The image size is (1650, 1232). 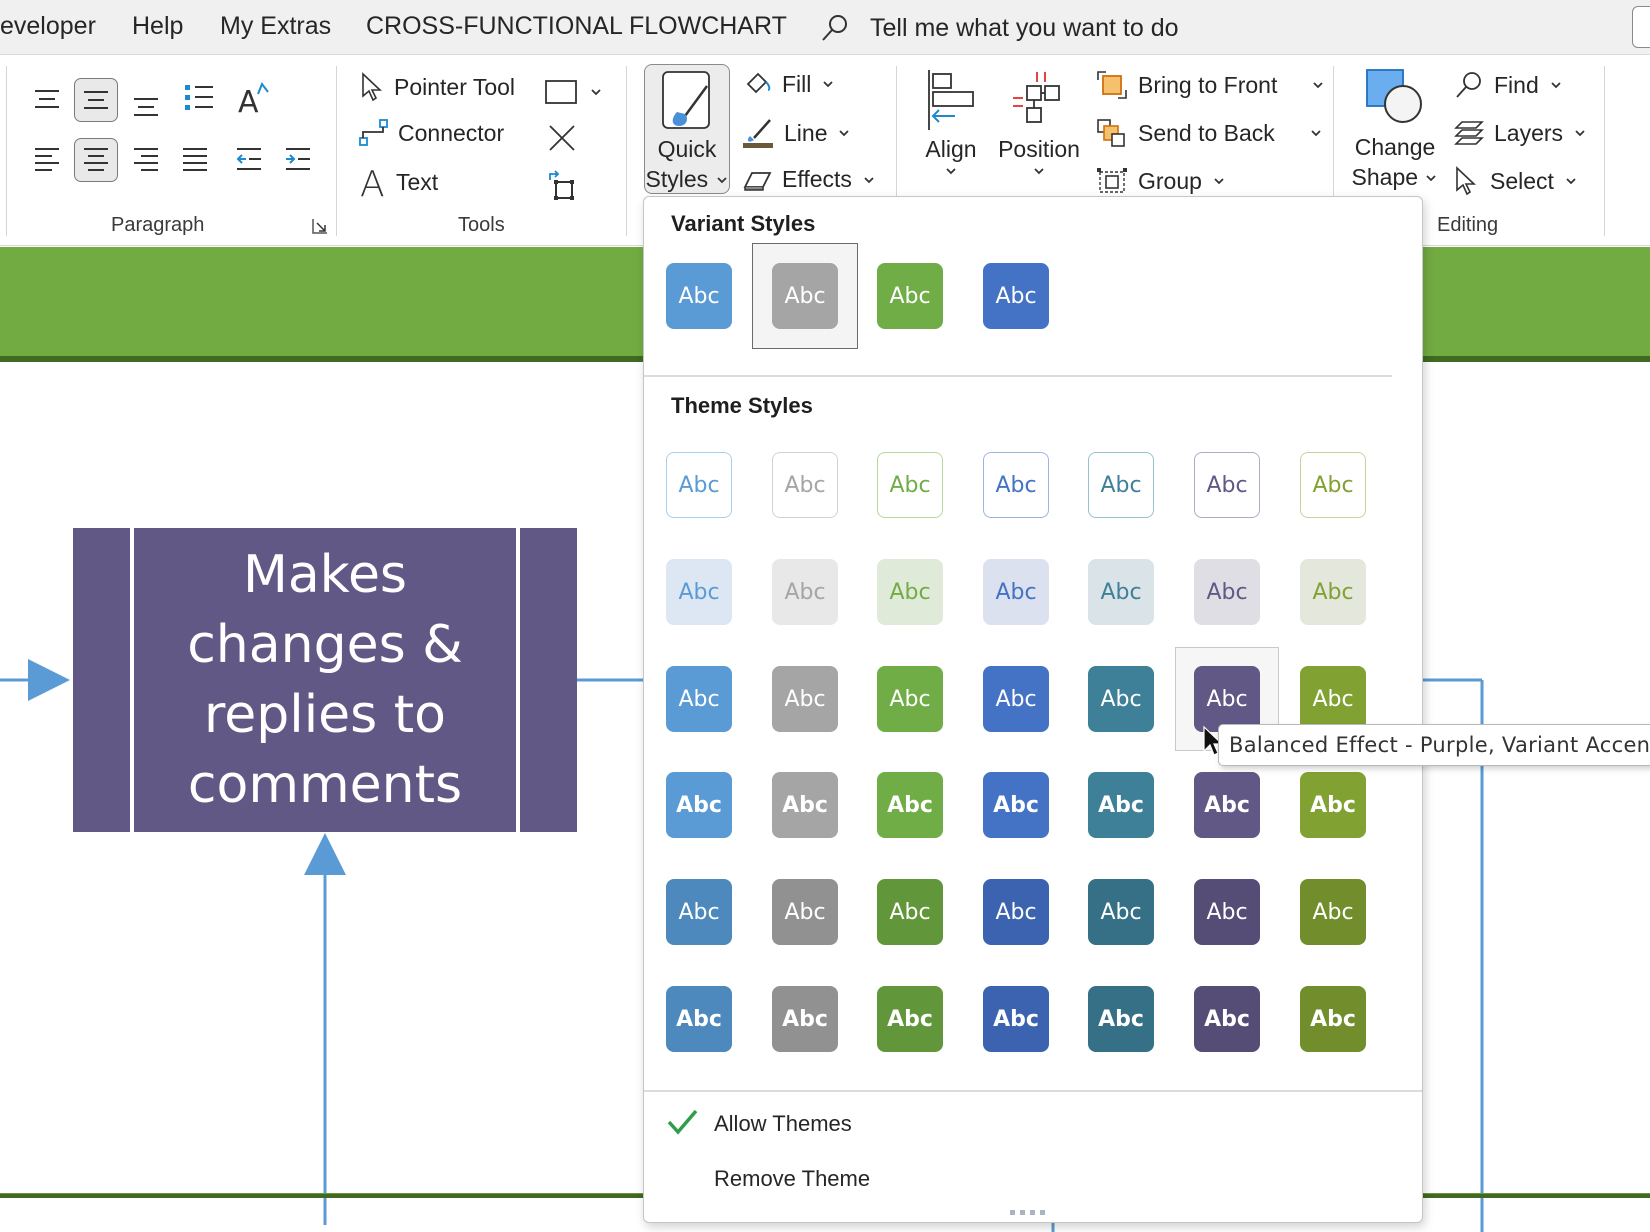 What do you see at coordinates (1516, 181) in the screenshot?
I see `select-button: Select` at bounding box center [1516, 181].